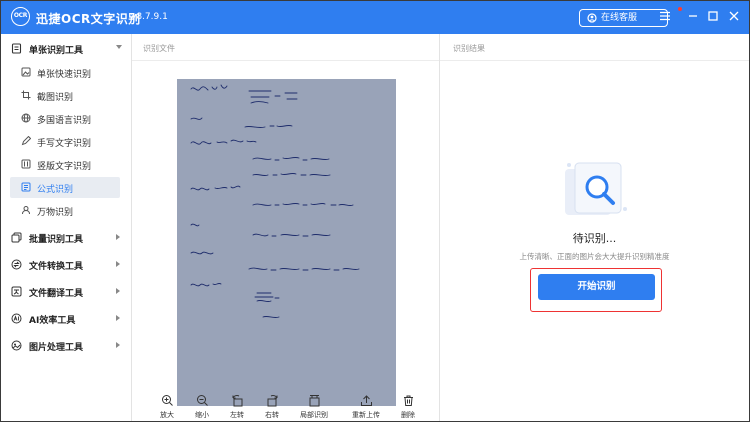 This screenshot has width=750, height=422. I want to click on maximize-icon, so click(713, 16).